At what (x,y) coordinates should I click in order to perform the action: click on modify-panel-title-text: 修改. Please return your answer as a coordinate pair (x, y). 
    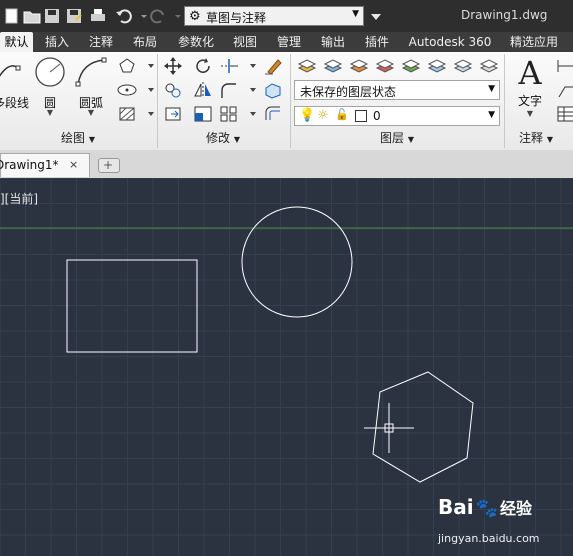
    Looking at the image, I should click on (218, 138).